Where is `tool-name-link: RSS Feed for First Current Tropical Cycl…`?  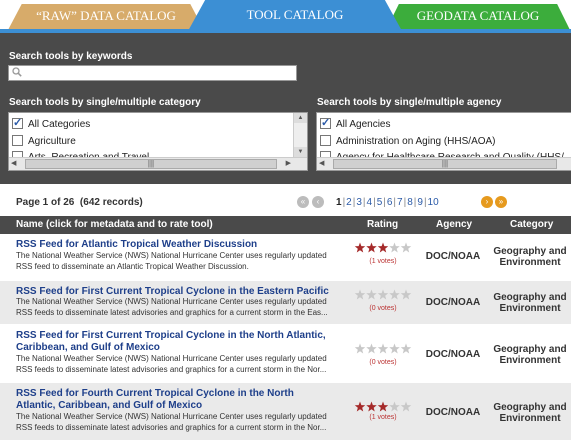
tool-name-link: RSS Feed for First Current Tropical Cycl… is located at coordinates (175, 342).